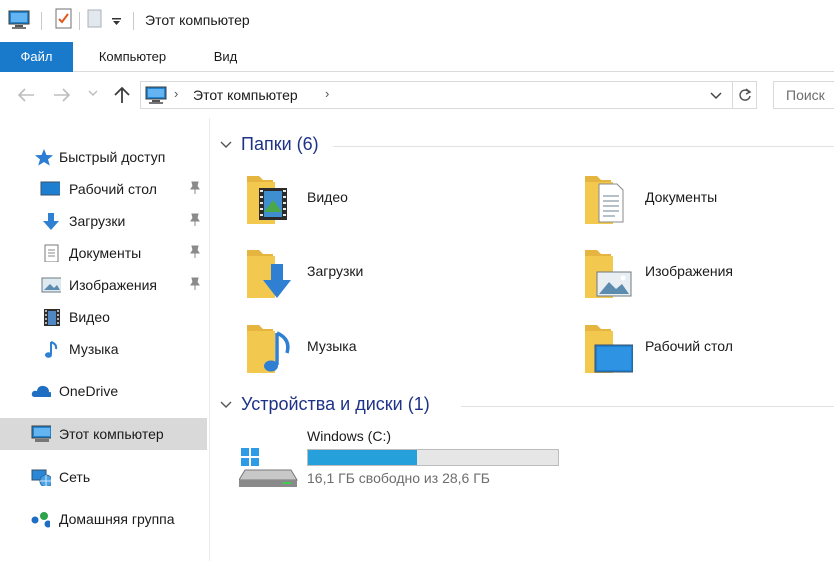 The height and width of the screenshot is (561, 834). Describe the element at coordinates (361, 204) in the screenshot. I see `folder-video: Видео` at that location.